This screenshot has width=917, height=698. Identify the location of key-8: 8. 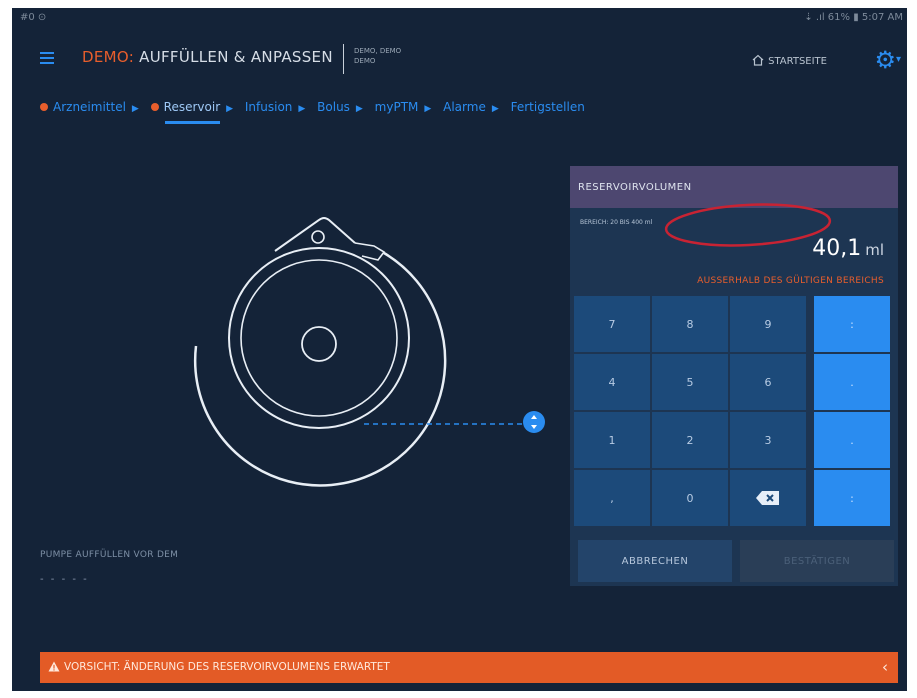
(690, 324).